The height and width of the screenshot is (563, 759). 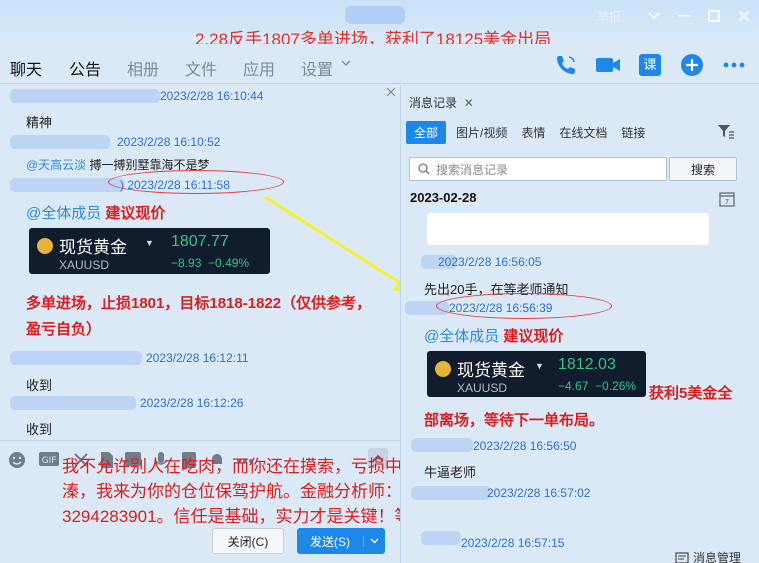 What do you see at coordinates (379, 64) in the screenshot?
I see `tab-bar: 聊天 公告 相册 文件 应用 设置 课` at bounding box center [379, 64].